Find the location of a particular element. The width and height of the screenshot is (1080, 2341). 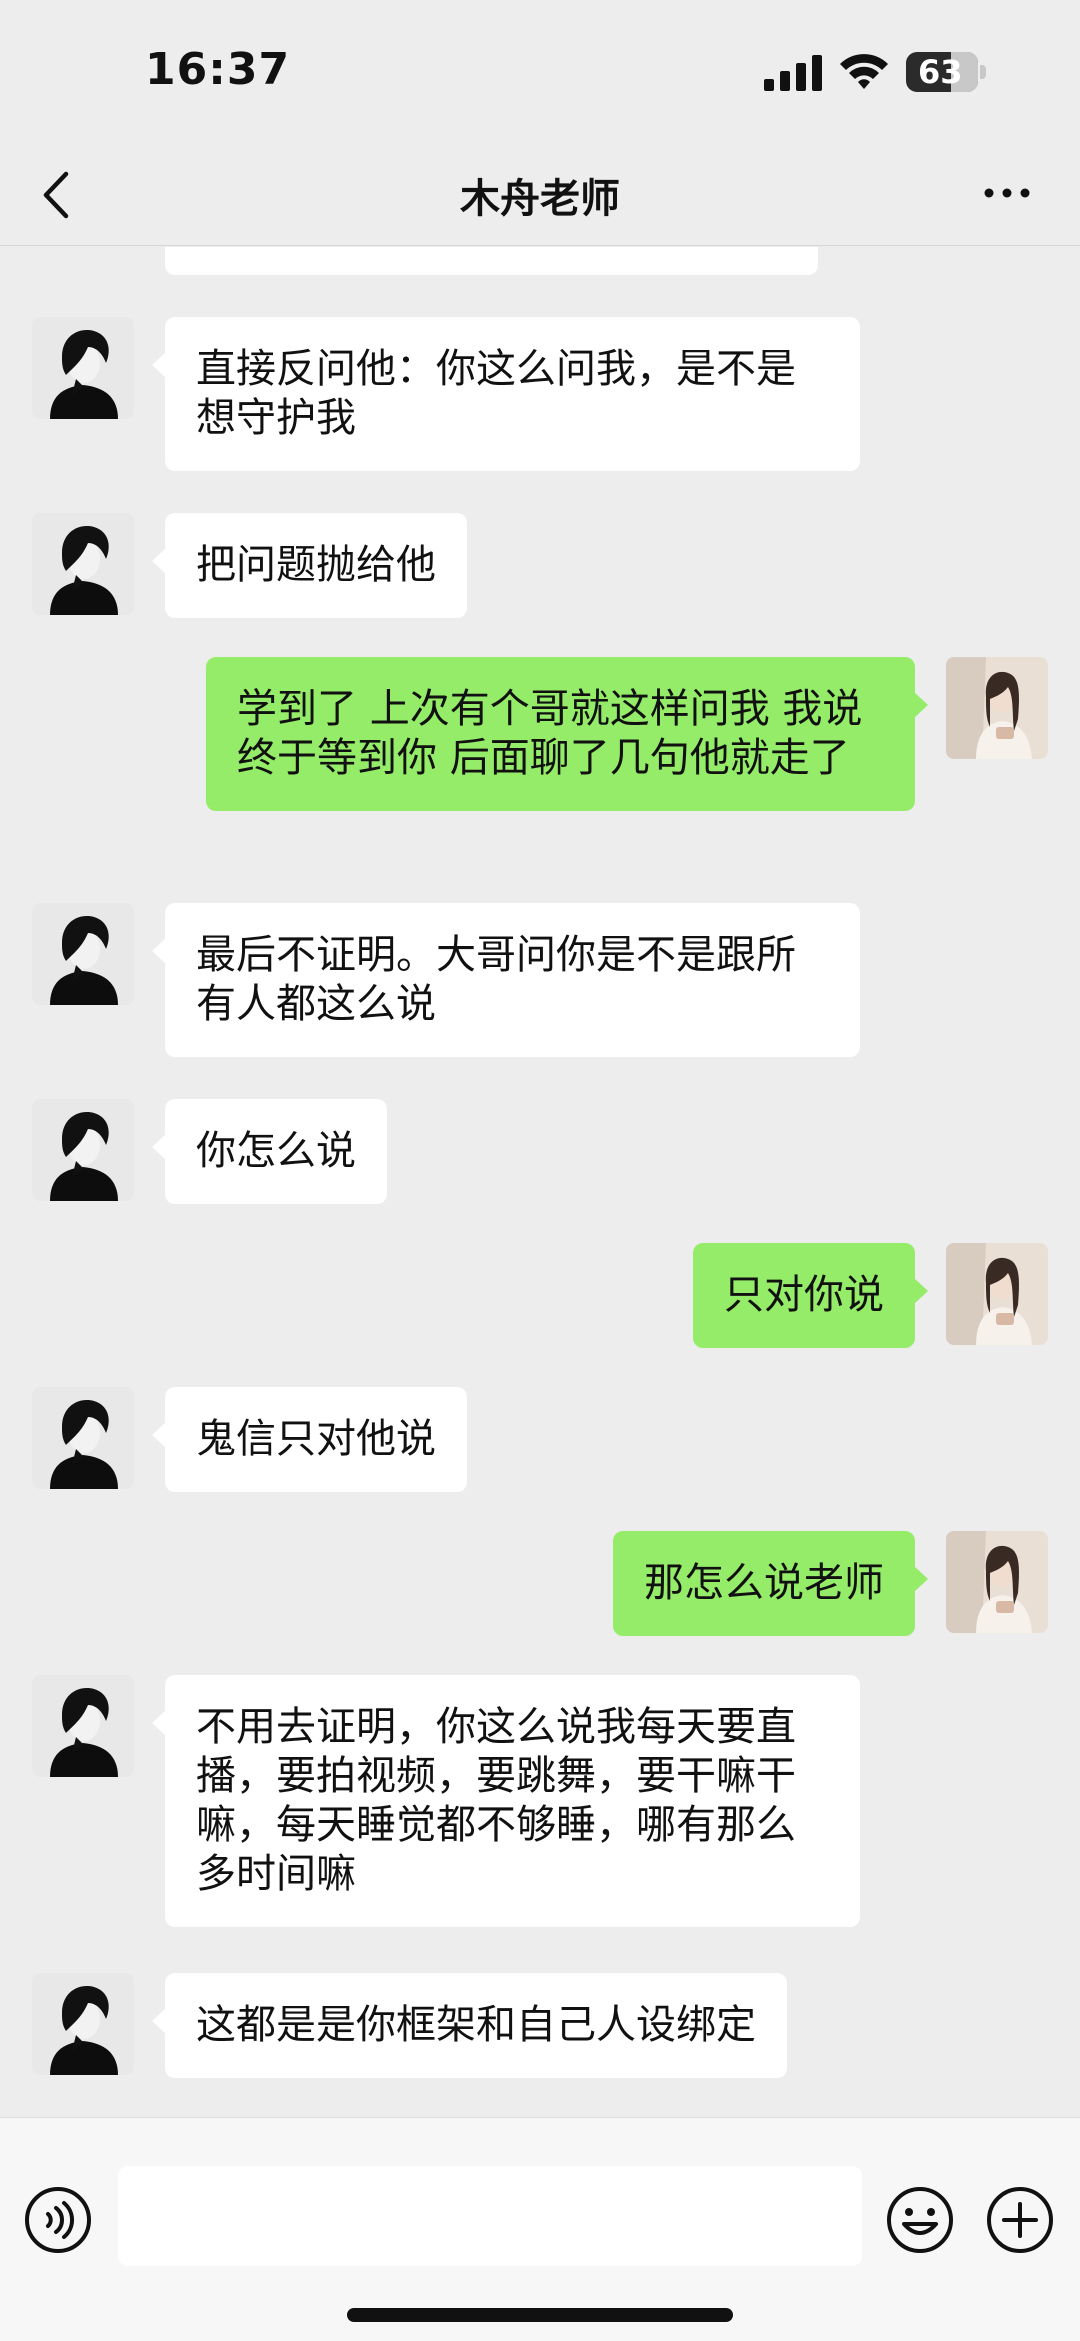

status-time: 16:37 is located at coordinates (218, 69).